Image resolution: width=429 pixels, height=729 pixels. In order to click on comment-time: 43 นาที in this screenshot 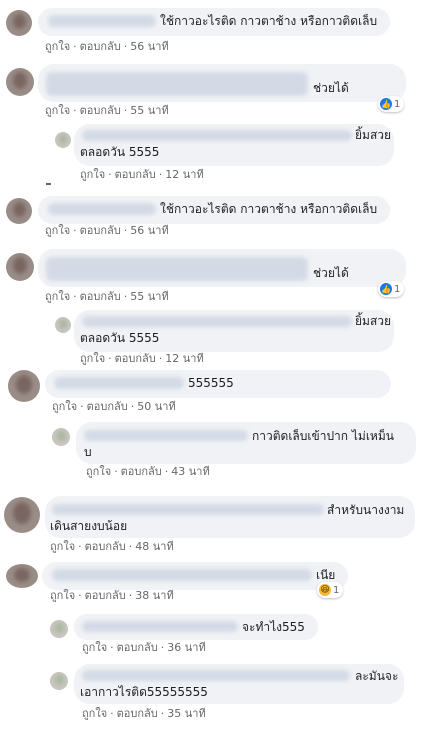, I will do `click(190, 471)`.